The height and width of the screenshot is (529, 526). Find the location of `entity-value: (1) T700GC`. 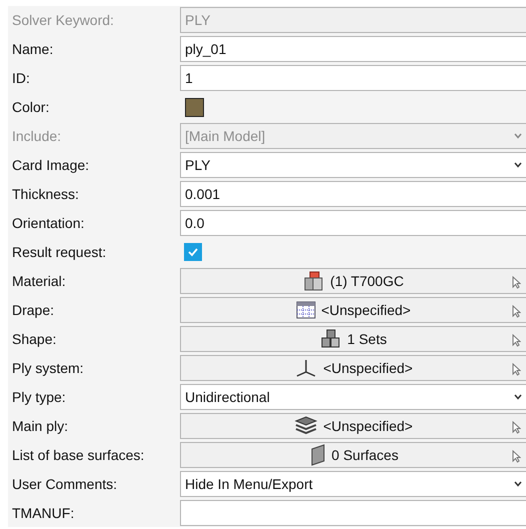

entity-value: (1) T700GC is located at coordinates (367, 281).